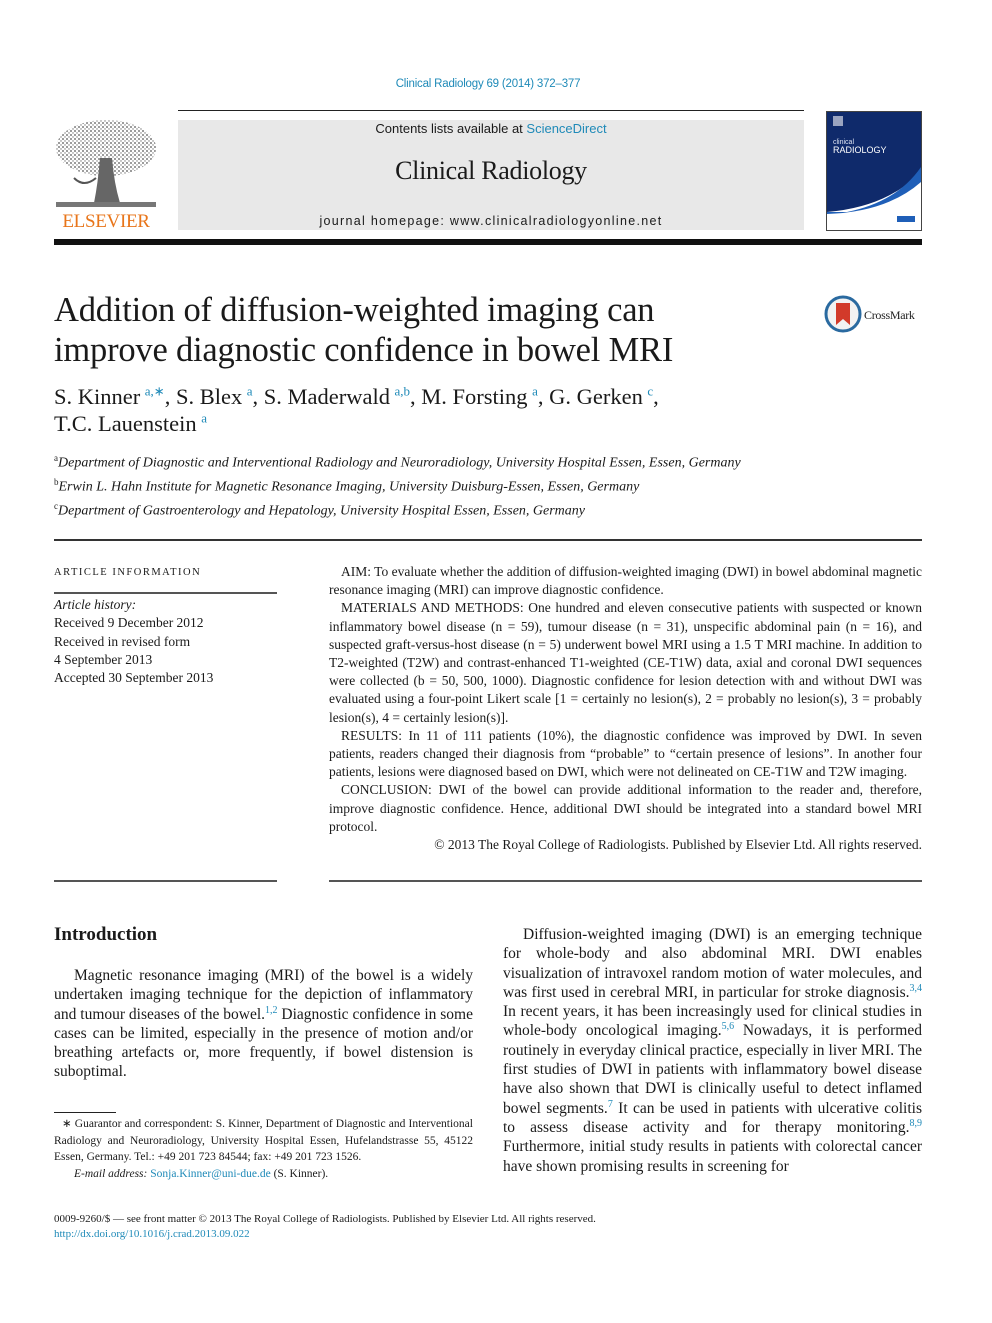 Image resolution: width=992 pixels, height=1323 pixels. What do you see at coordinates (601, 396) in the screenshot?
I see `author: G. Gerken c` at bounding box center [601, 396].